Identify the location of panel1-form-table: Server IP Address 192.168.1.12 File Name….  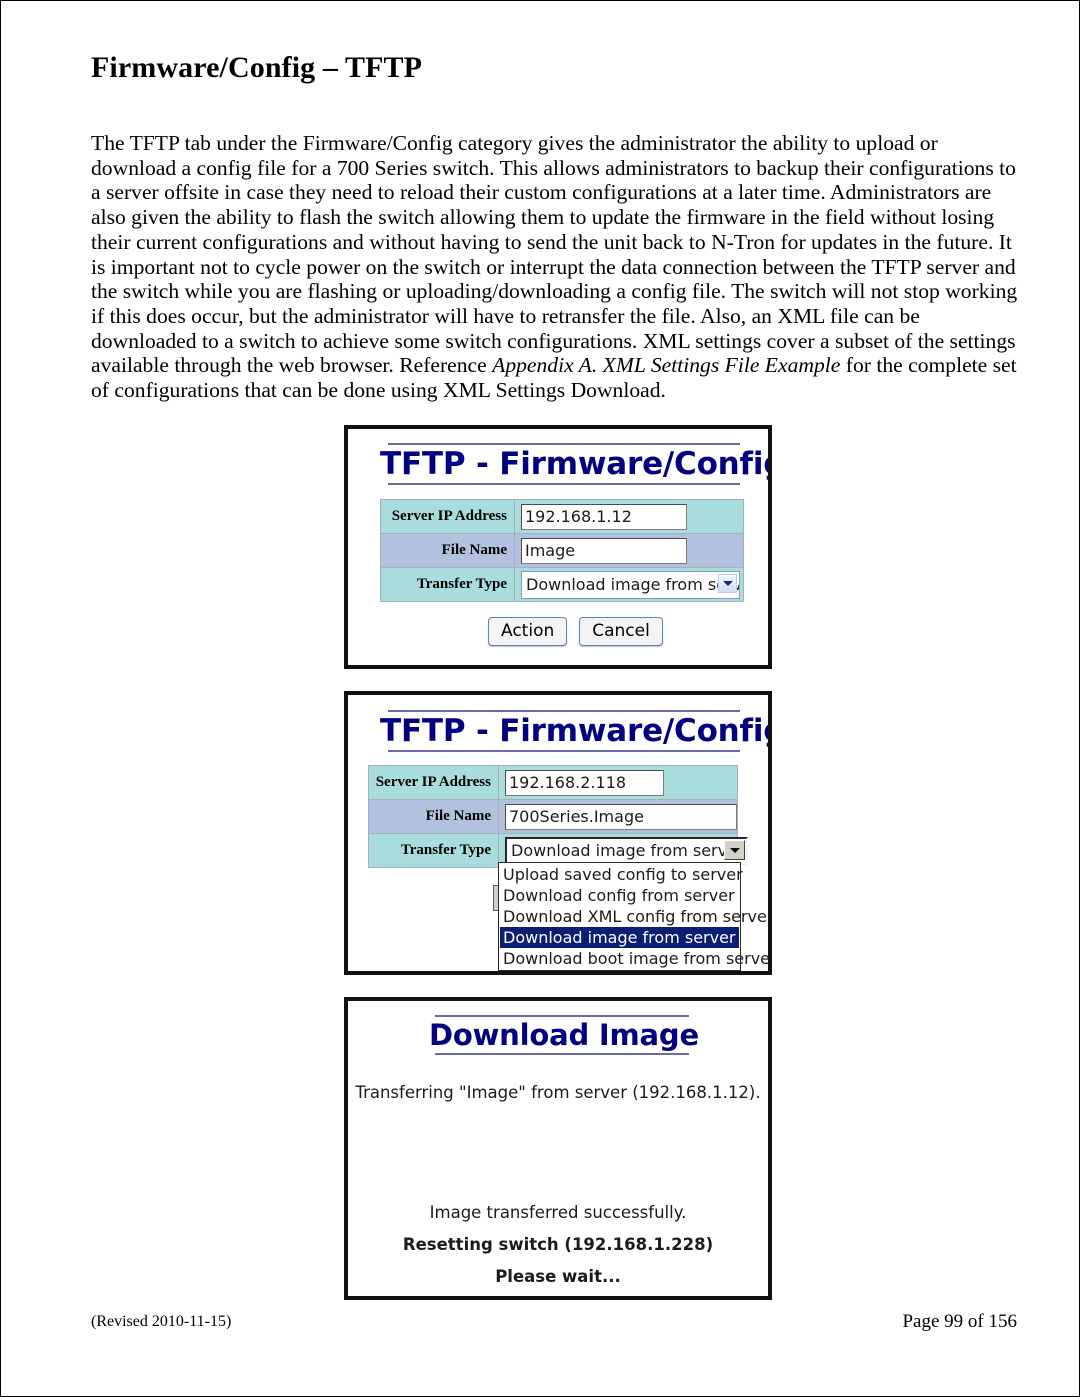
(562, 550).